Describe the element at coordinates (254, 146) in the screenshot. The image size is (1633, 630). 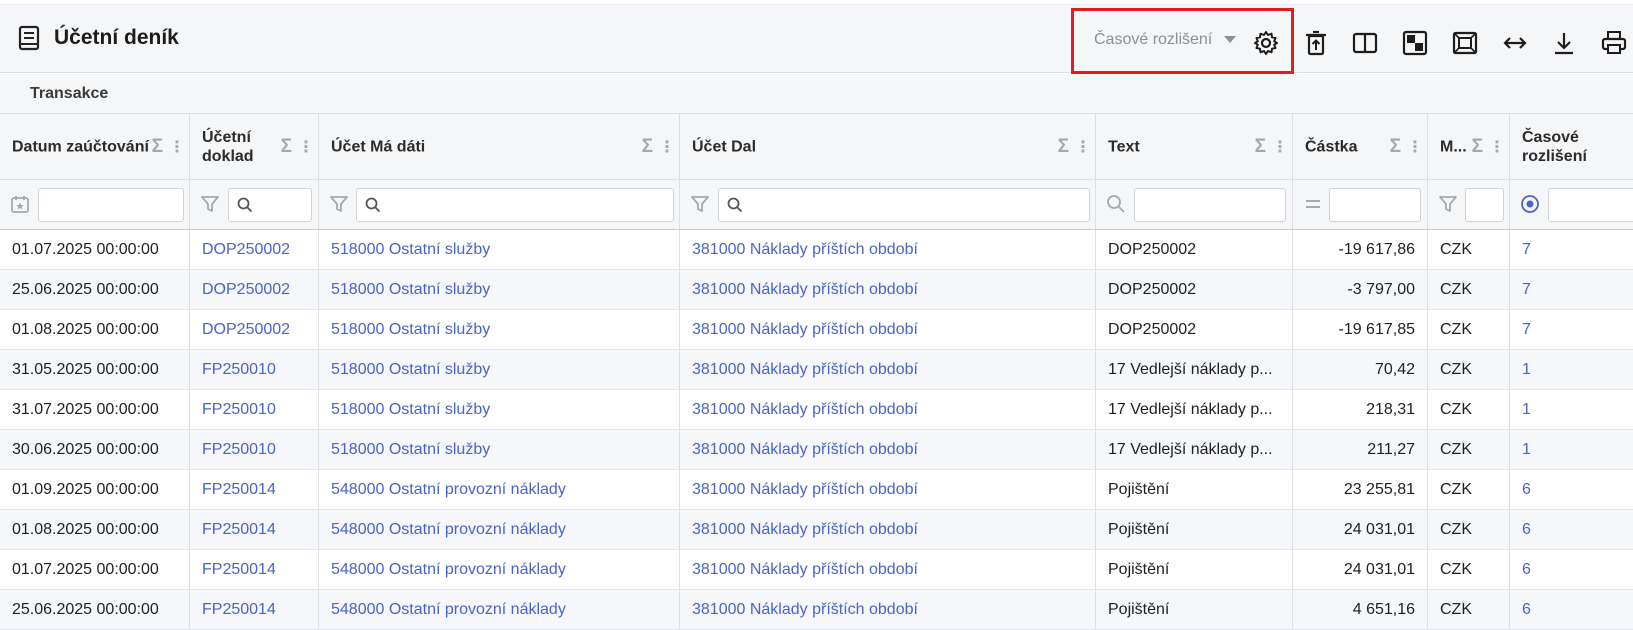
I see `column-header-doc: Účetní doklad Σ ⋮` at that location.